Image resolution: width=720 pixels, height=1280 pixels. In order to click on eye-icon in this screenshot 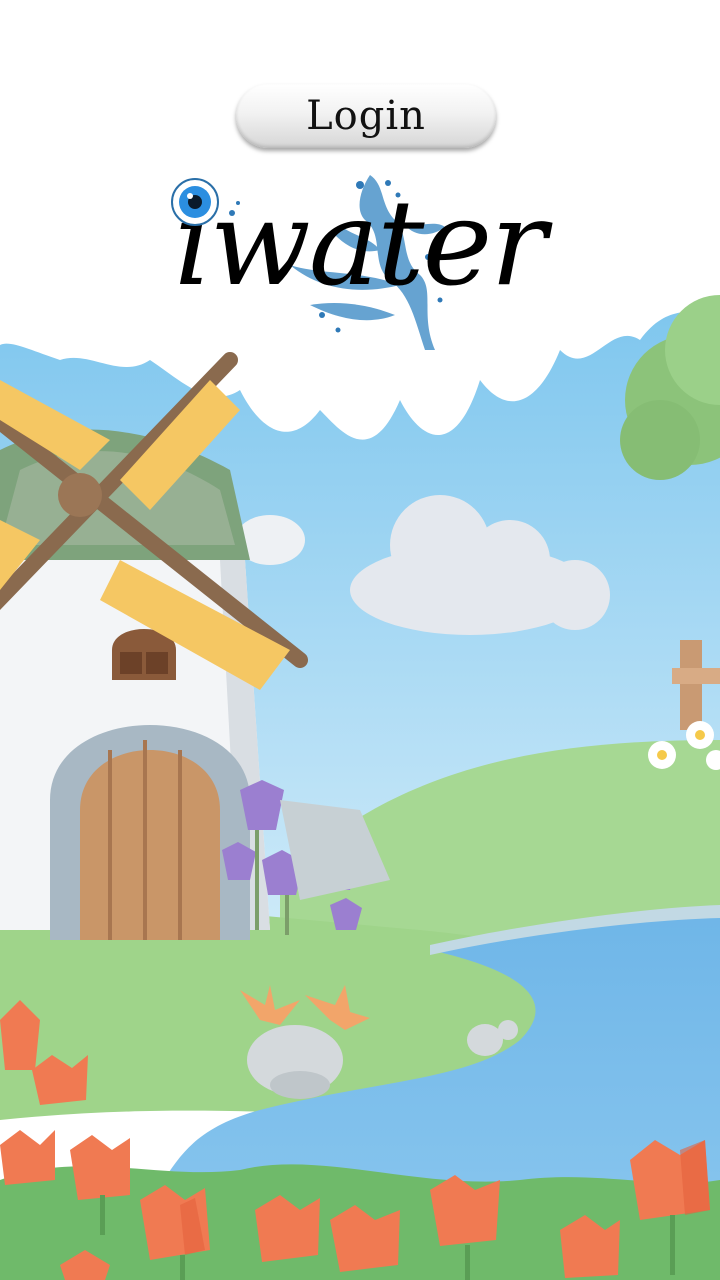, I will do `click(195, 202)`.